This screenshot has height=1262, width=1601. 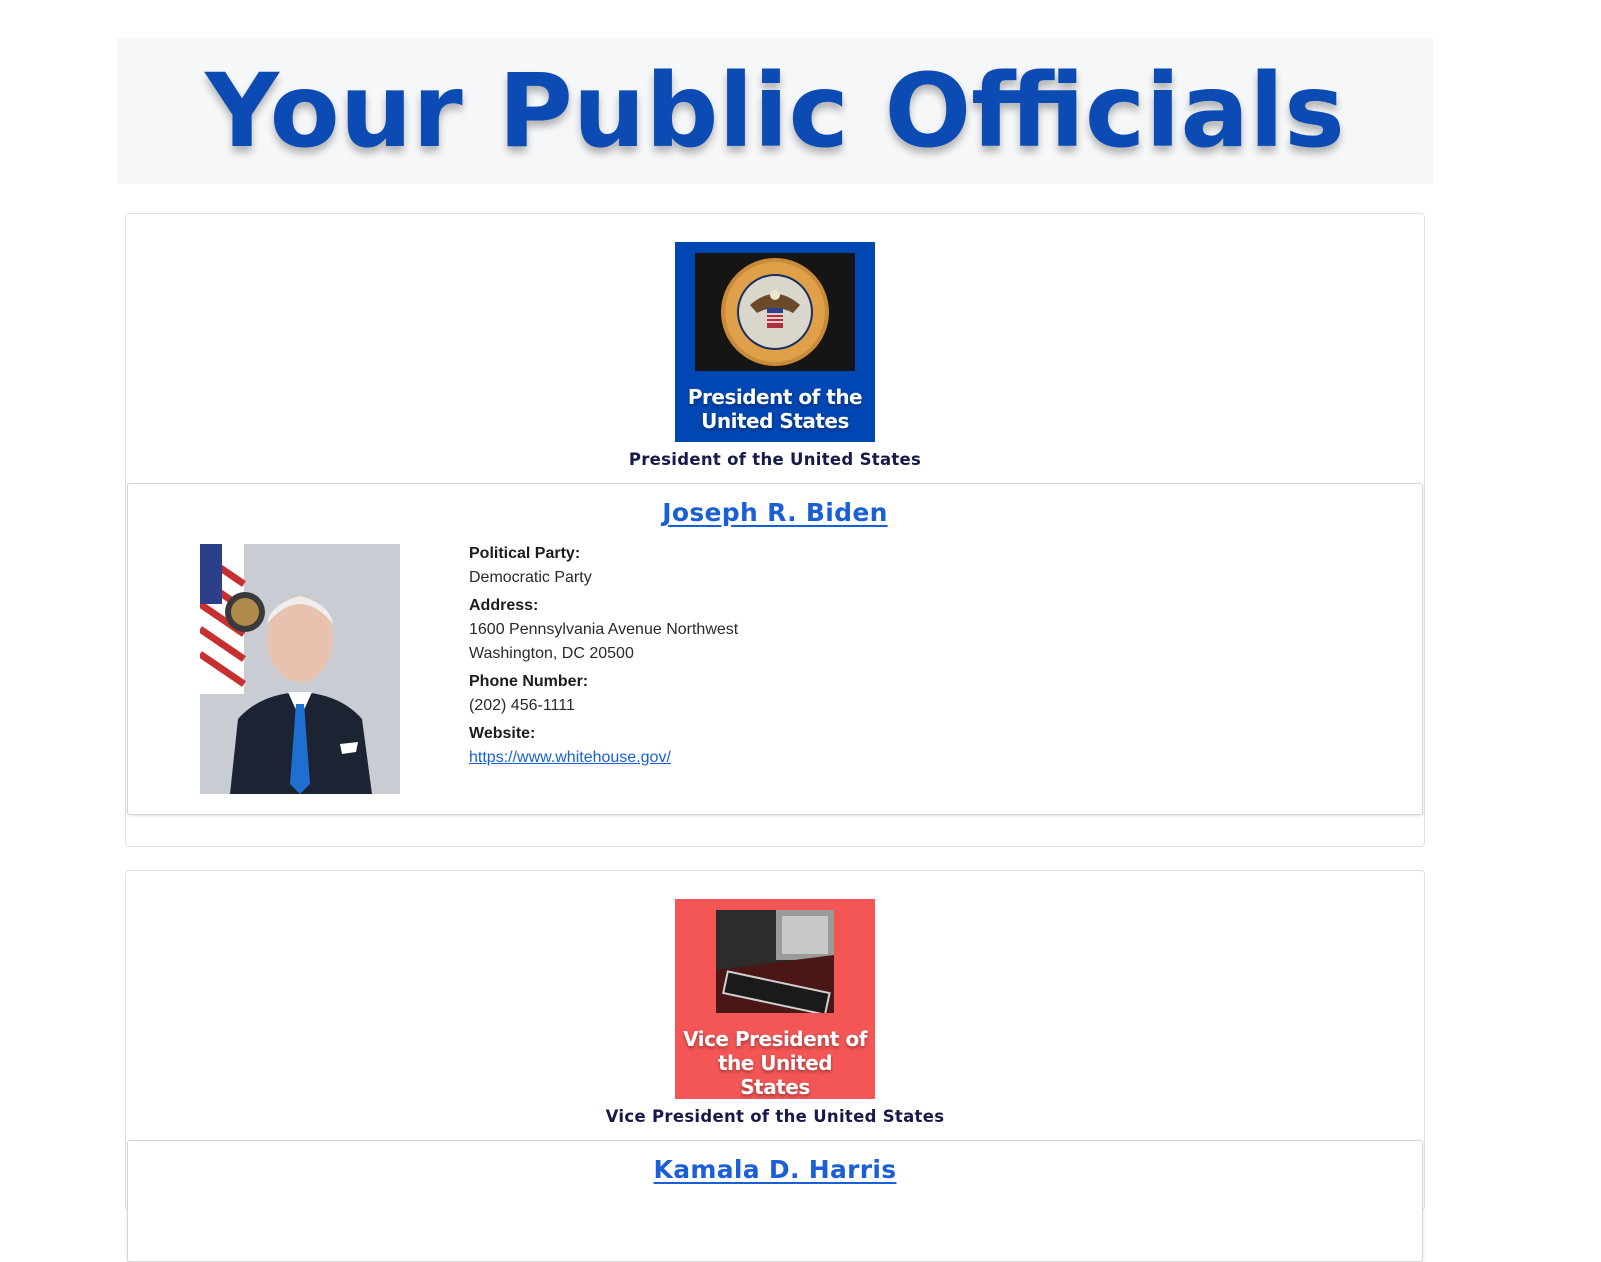 I want to click on page-banner: Your Public Officials, so click(x=775, y=111).